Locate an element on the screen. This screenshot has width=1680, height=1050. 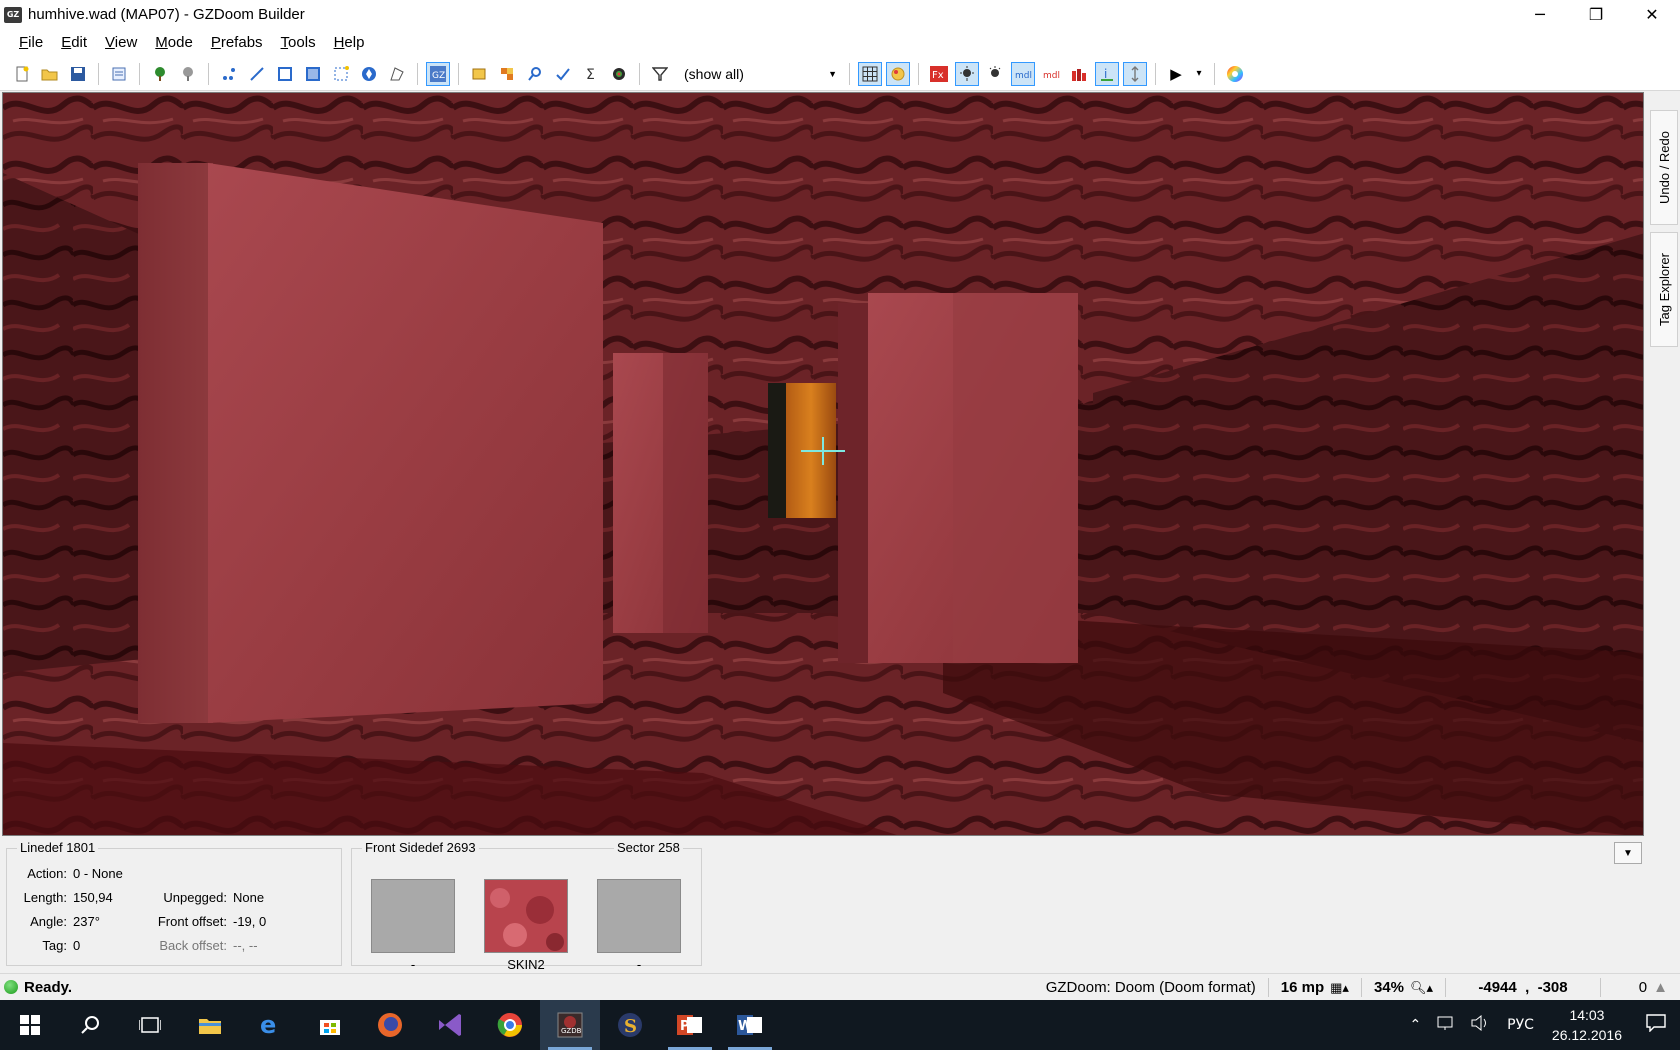
open-map-icon is located at coordinates (50, 74).